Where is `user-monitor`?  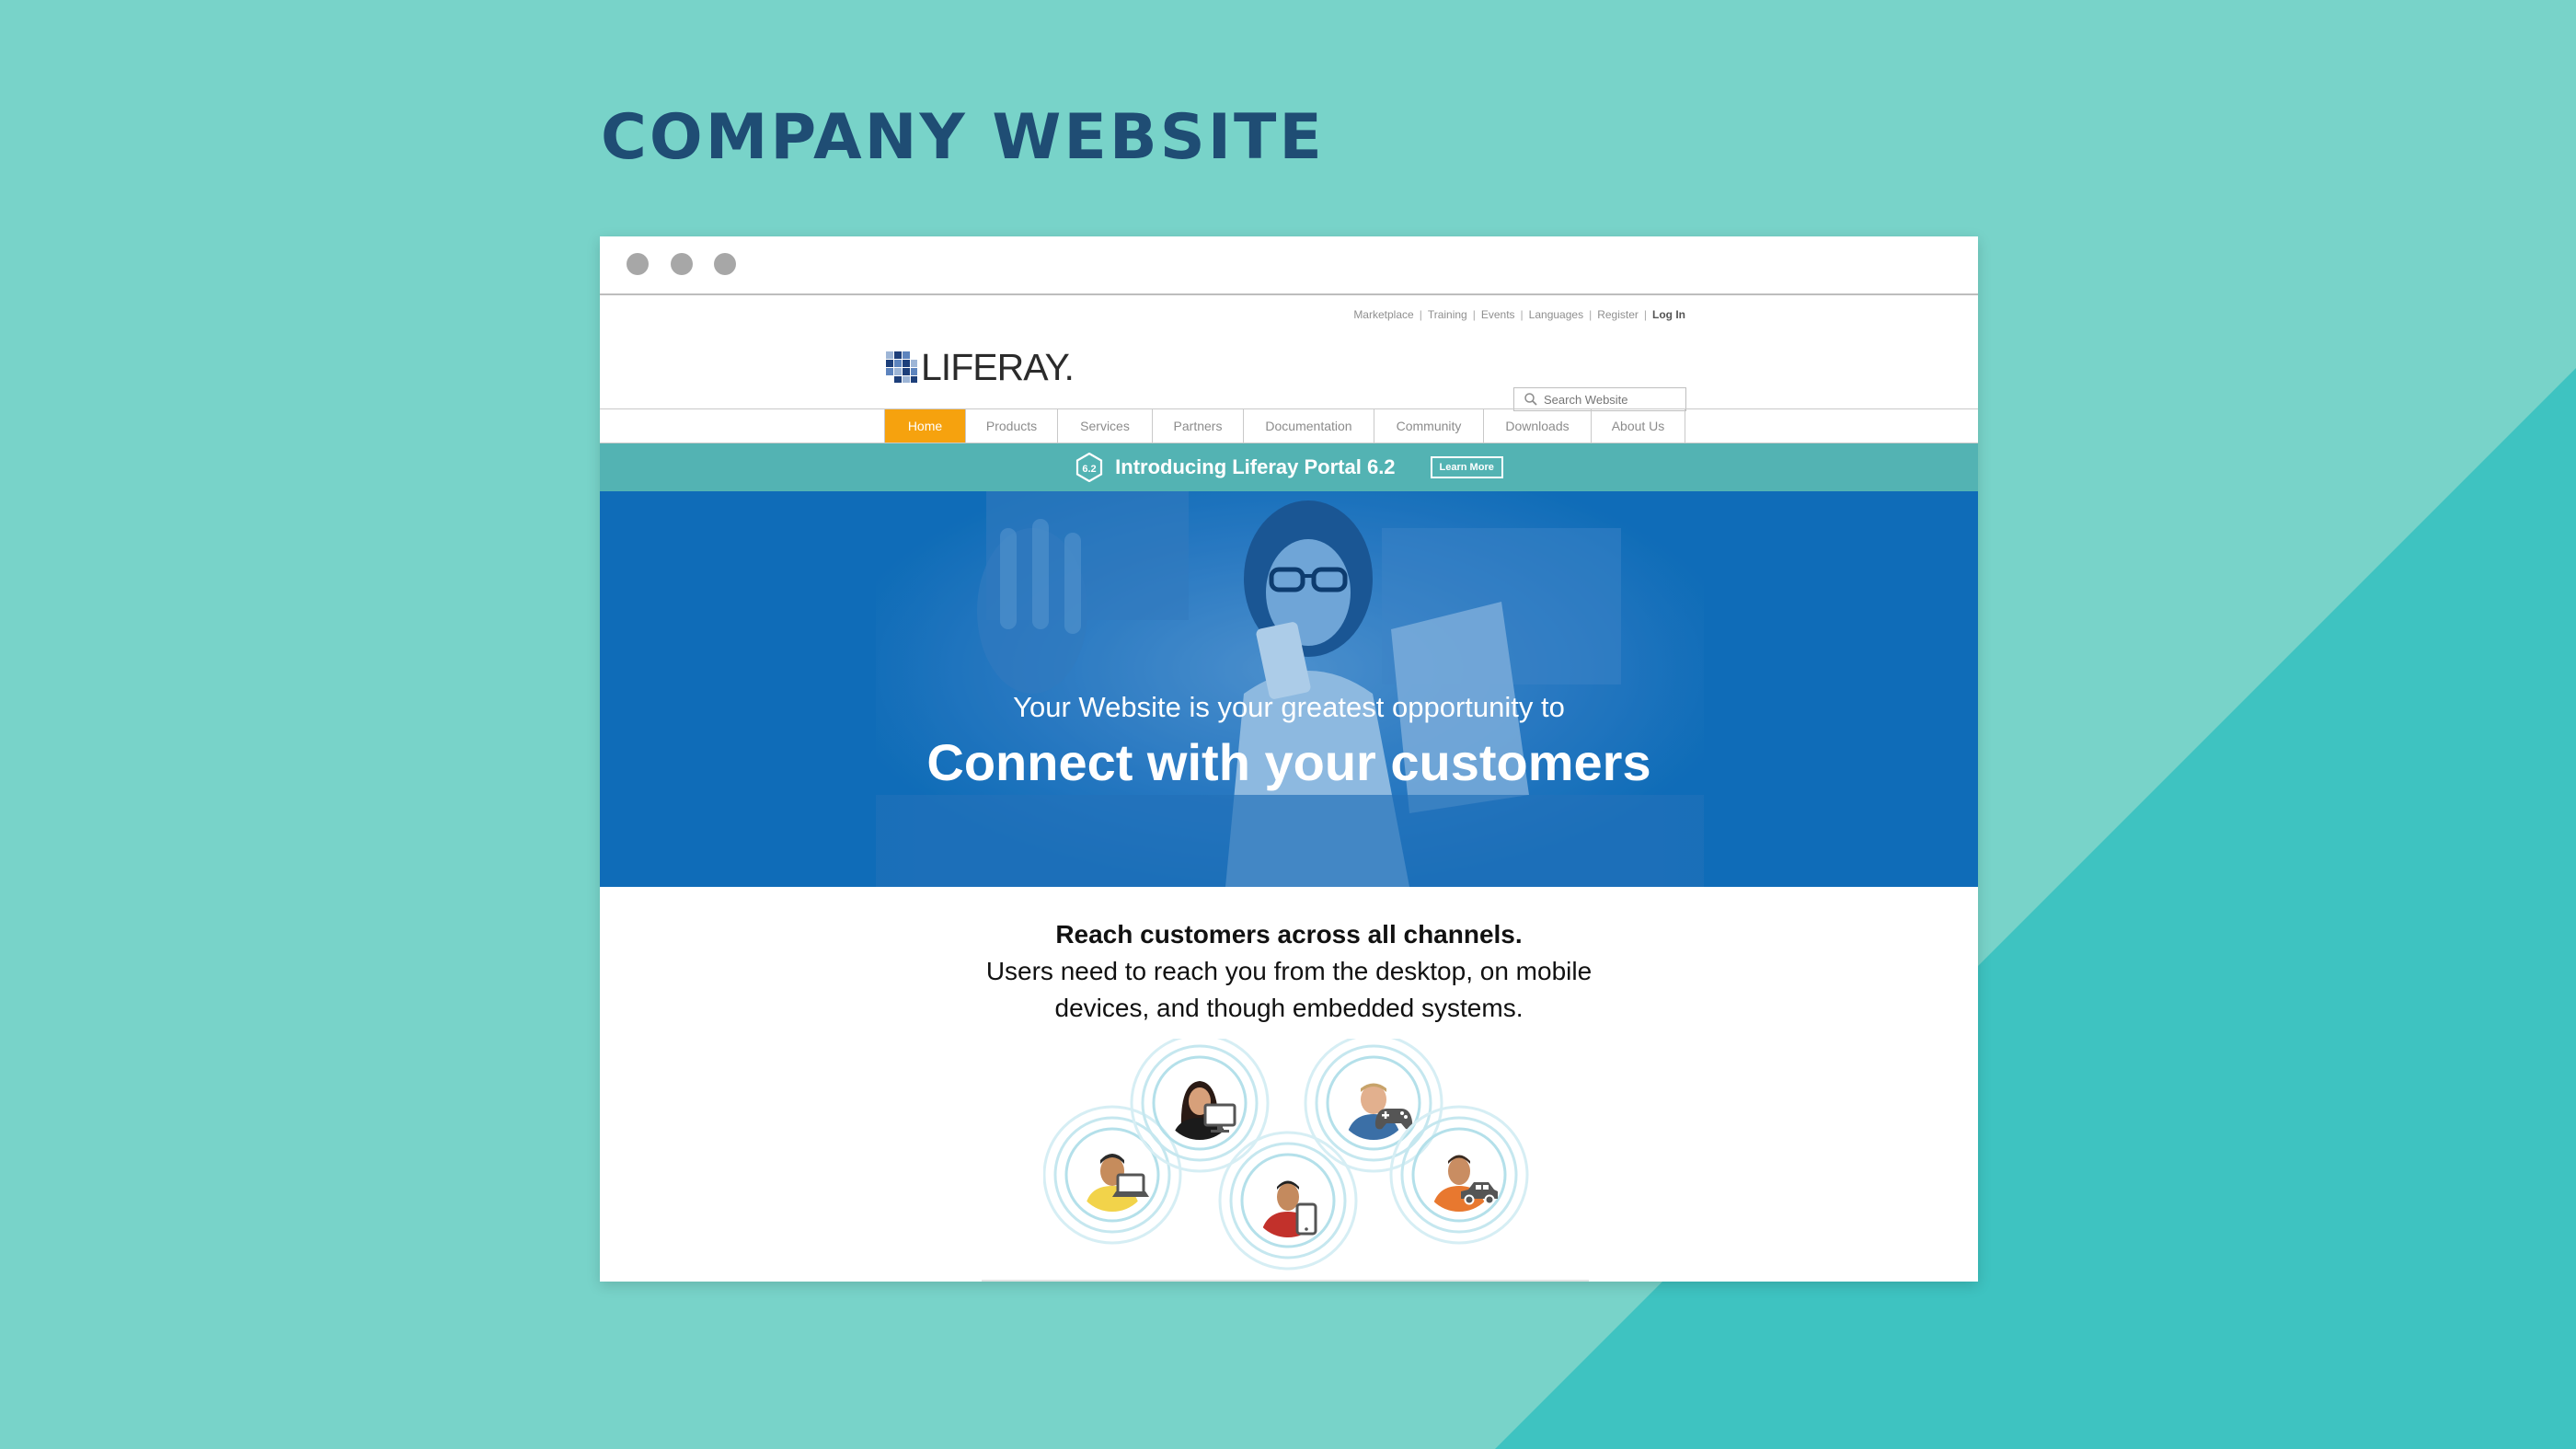 user-monitor is located at coordinates (1200, 1106).